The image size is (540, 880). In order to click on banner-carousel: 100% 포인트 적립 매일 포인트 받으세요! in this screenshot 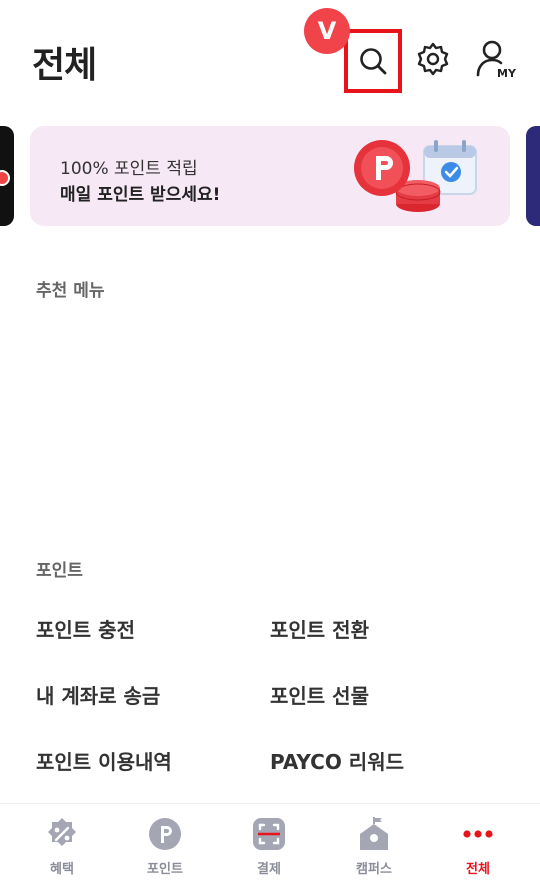, I will do `click(270, 176)`.